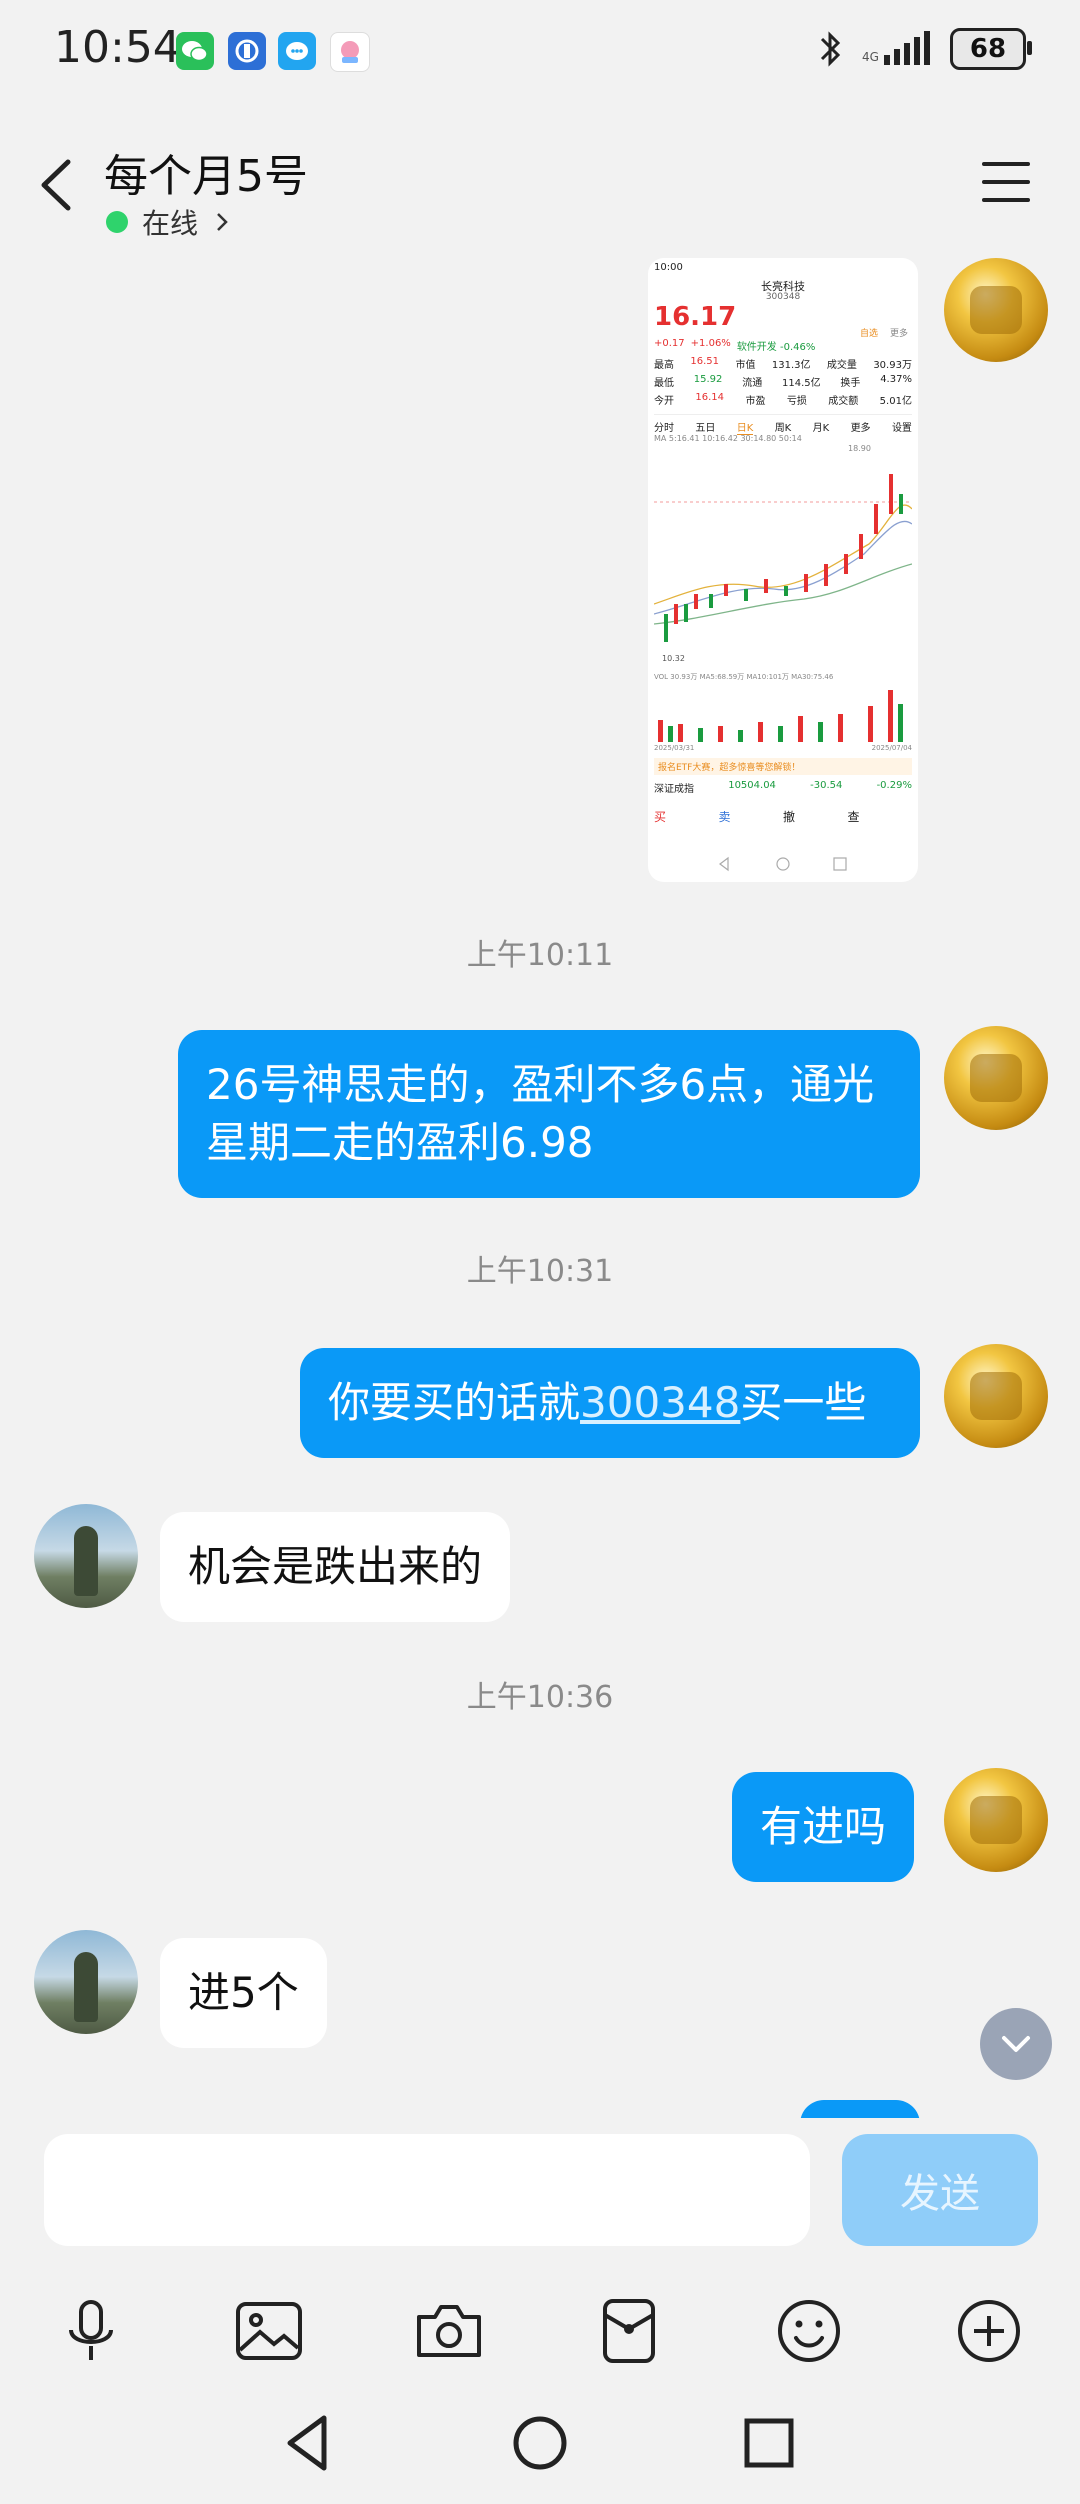 This screenshot has height=2504, width=1080. Describe the element at coordinates (705, 361) in the screenshot. I see `shot-high: 16.51` at that location.